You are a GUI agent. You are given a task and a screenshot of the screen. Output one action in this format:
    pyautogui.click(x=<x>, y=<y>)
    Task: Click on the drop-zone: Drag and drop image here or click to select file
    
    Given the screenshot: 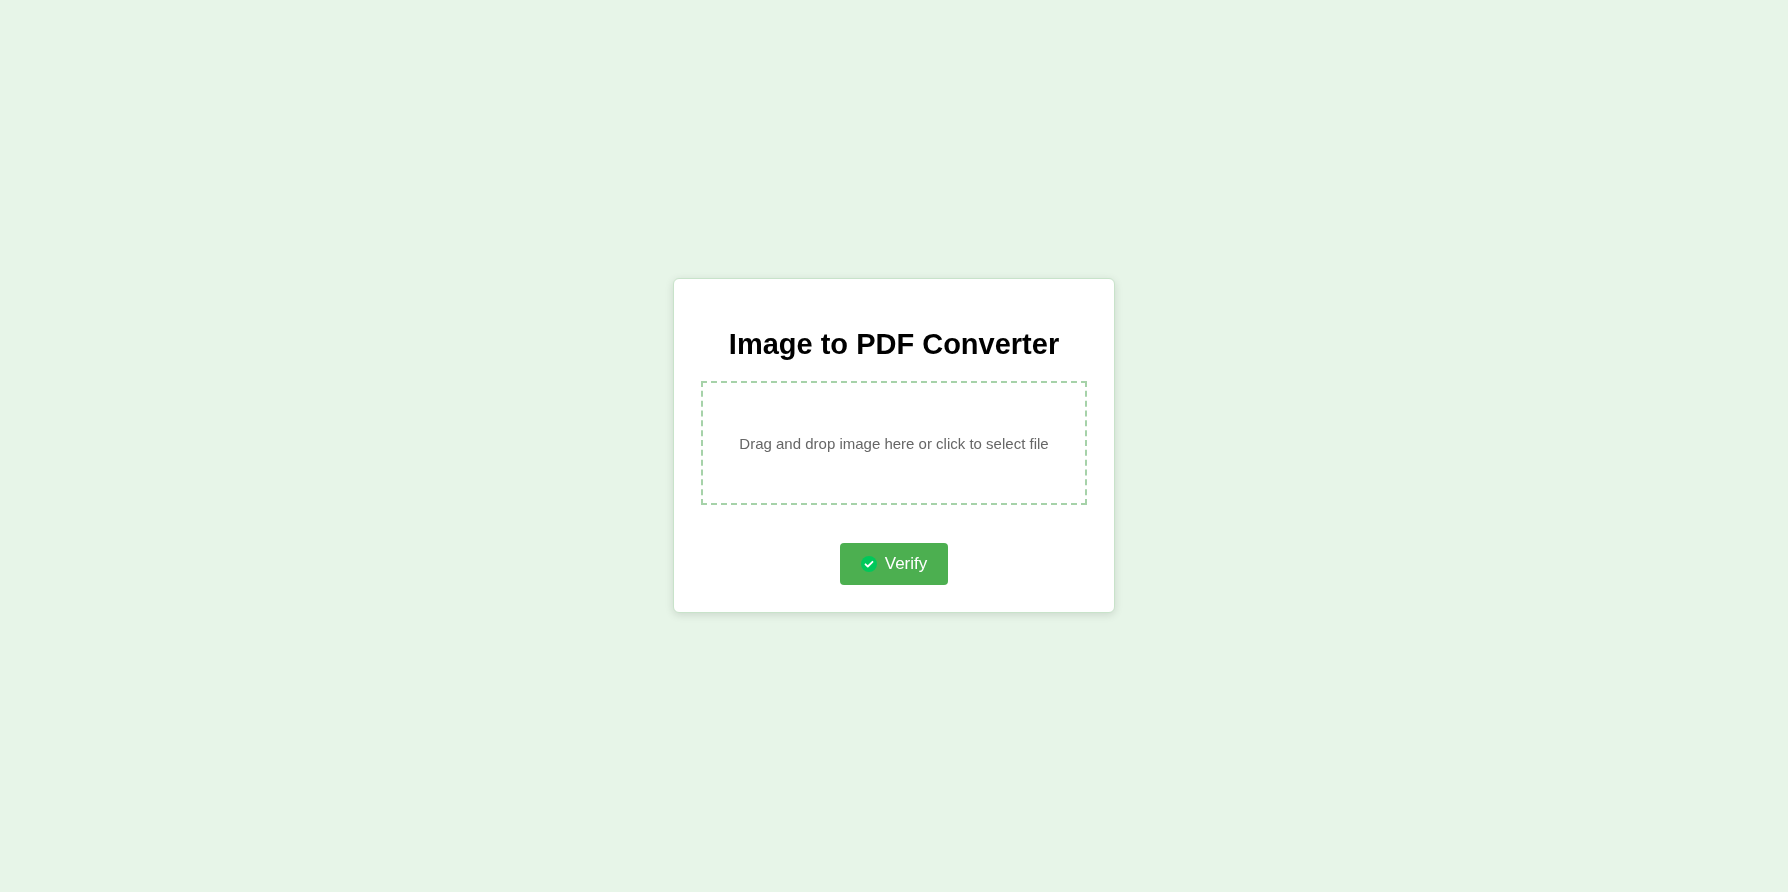 What is the action you would take?
    pyautogui.click(x=894, y=443)
    